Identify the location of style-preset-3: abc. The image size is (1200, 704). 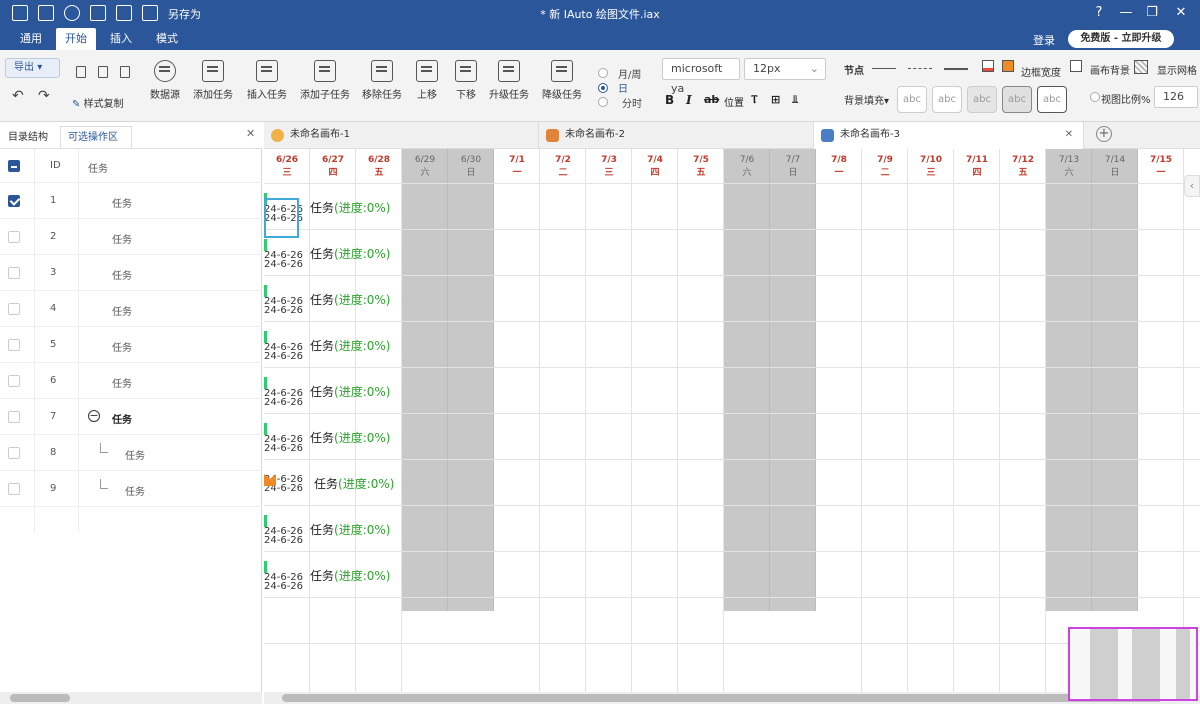
(982, 99).